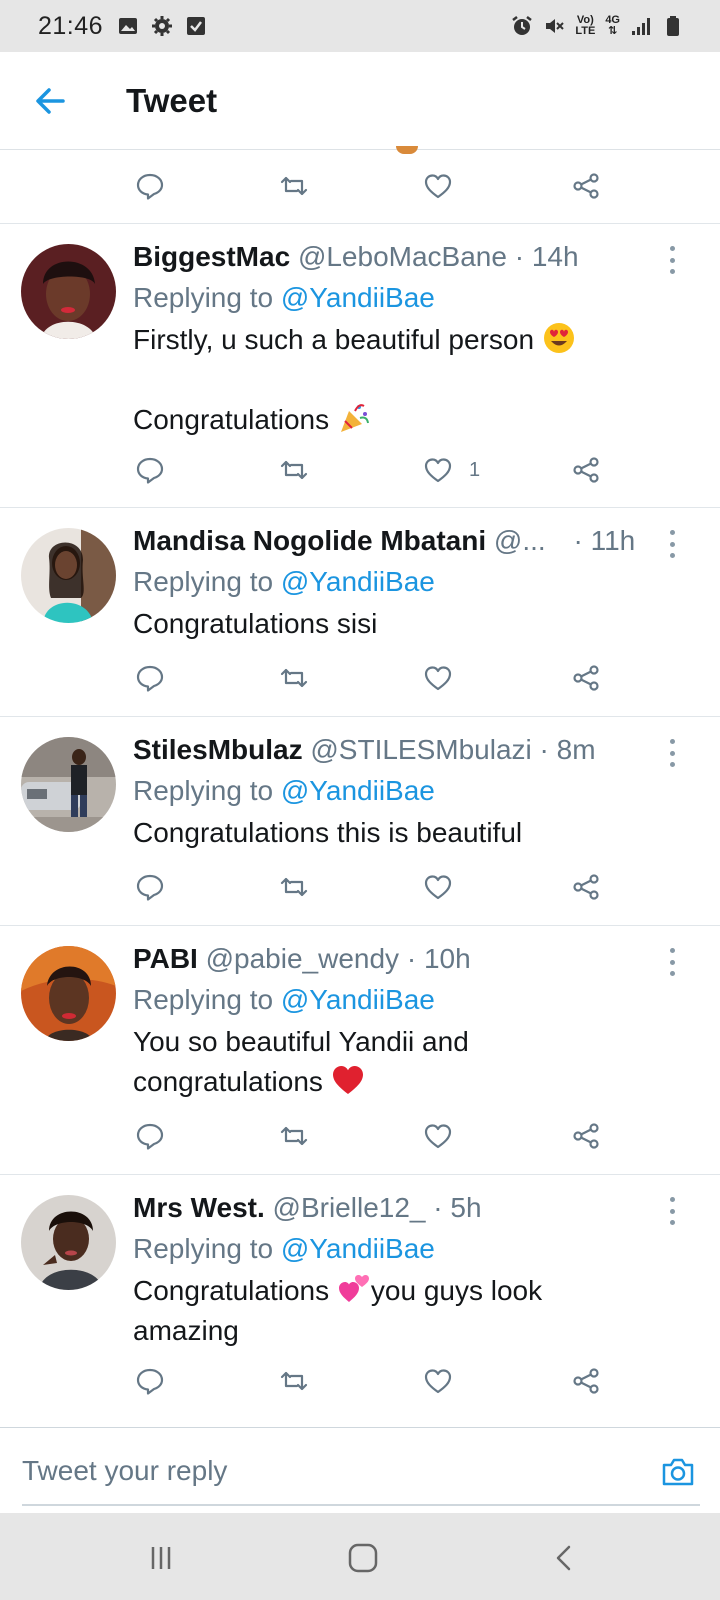 The height and width of the screenshot is (1600, 720). What do you see at coordinates (451, 470) in the screenshot?
I see `like-button: 1` at bounding box center [451, 470].